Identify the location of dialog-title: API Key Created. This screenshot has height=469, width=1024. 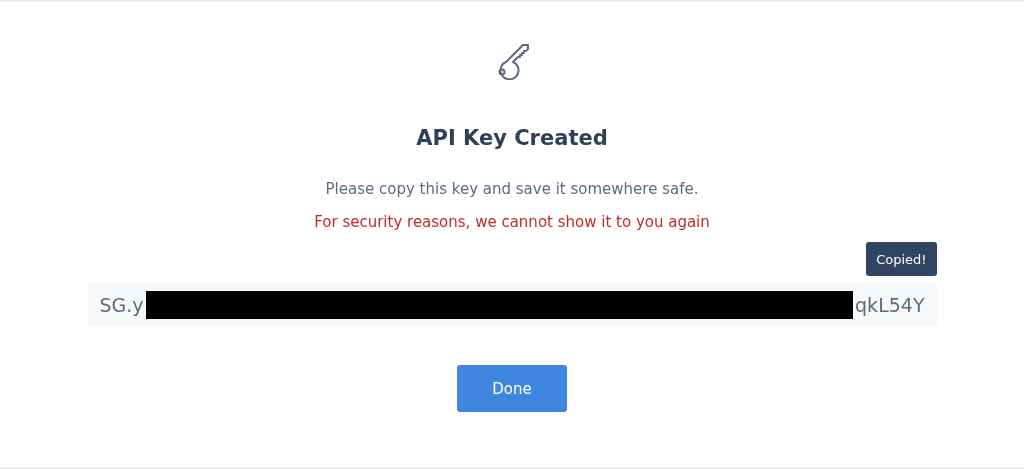
(512, 138).